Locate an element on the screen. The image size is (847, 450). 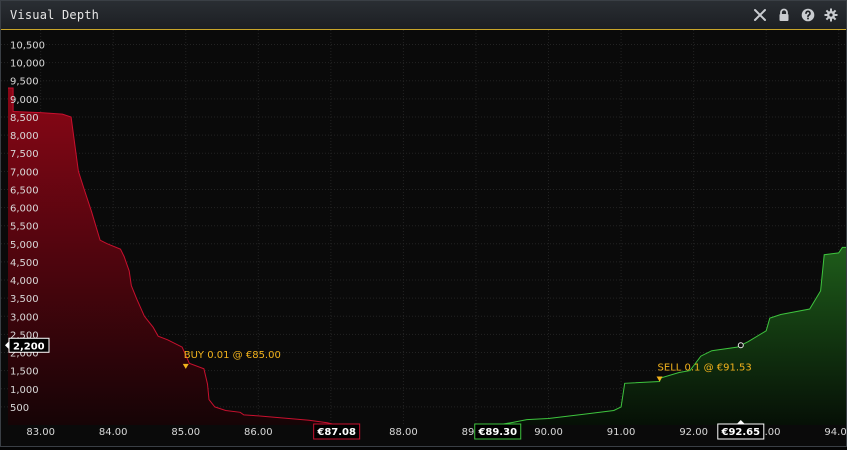
y-tick-label: 9,500 is located at coordinates (24, 82).